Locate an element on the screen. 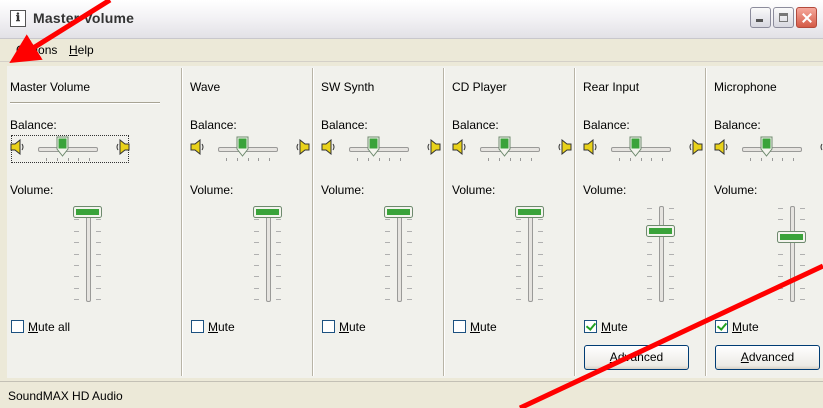 This screenshot has width=823, height=408. menu-help-accel: H is located at coordinates (73, 50).